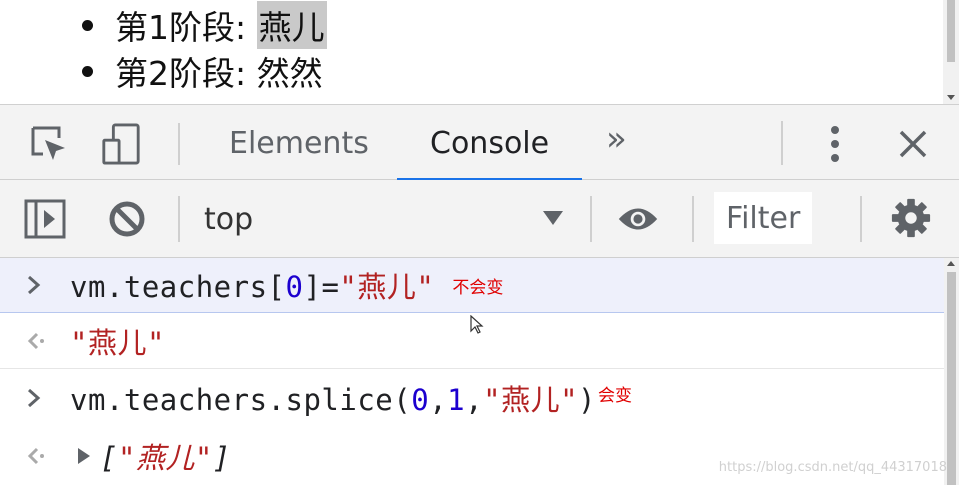  Describe the element at coordinates (951, 378) in the screenshot. I see `console-scrollbar-thumb` at that location.